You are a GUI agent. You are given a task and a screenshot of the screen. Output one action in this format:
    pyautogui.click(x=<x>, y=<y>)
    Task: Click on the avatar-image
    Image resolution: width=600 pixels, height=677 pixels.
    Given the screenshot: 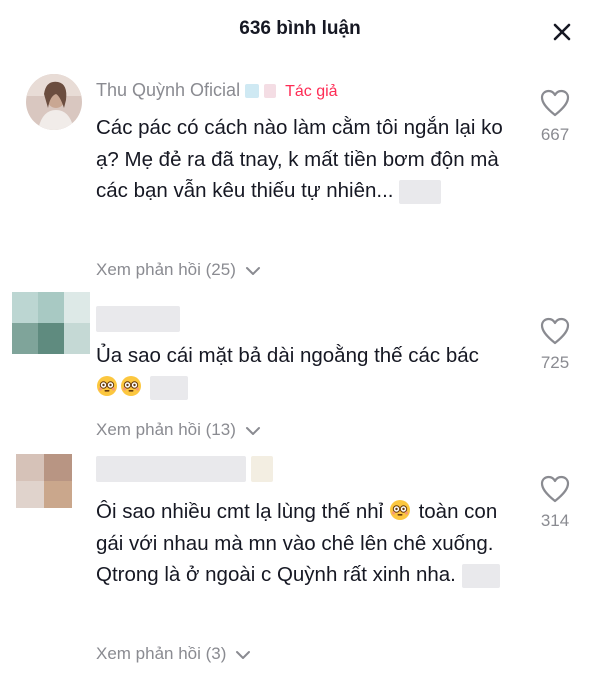 What is the action you would take?
    pyautogui.click(x=54, y=102)
    